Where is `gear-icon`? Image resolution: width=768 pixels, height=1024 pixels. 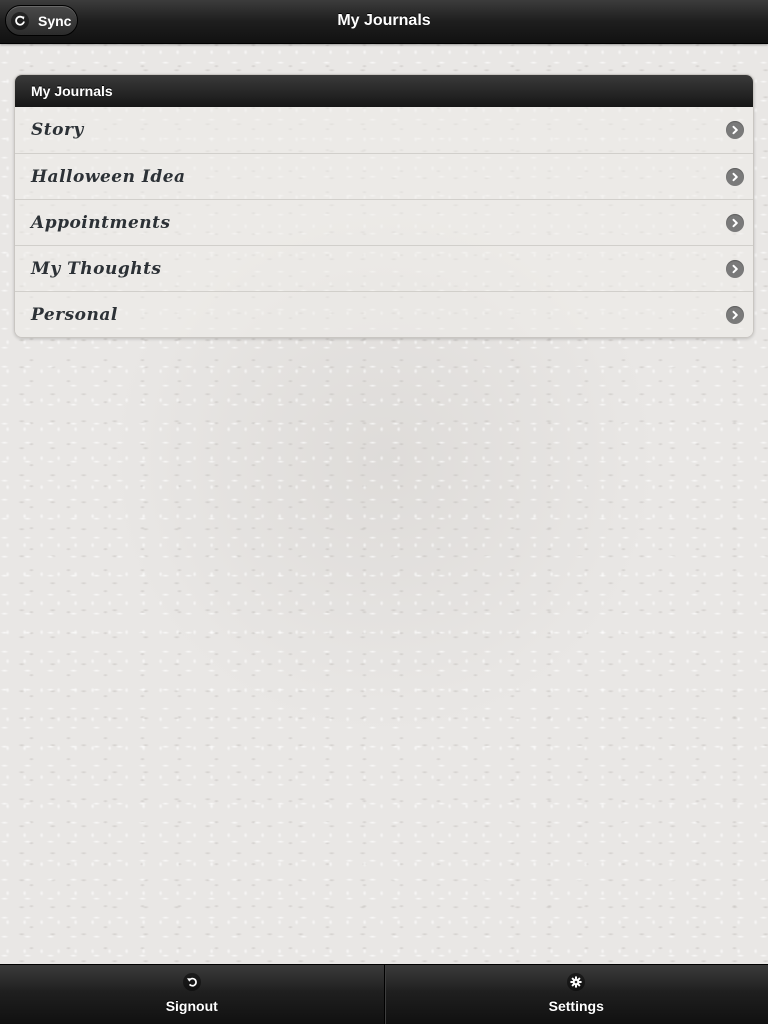
gear-icon is located at coordinates (576, 982).